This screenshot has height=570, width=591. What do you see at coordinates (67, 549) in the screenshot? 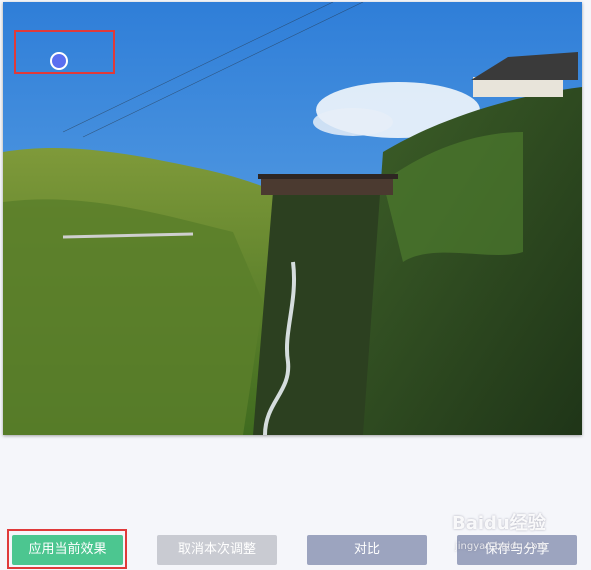
I see `apply-button-highlight` at bounding box center [67, 549].